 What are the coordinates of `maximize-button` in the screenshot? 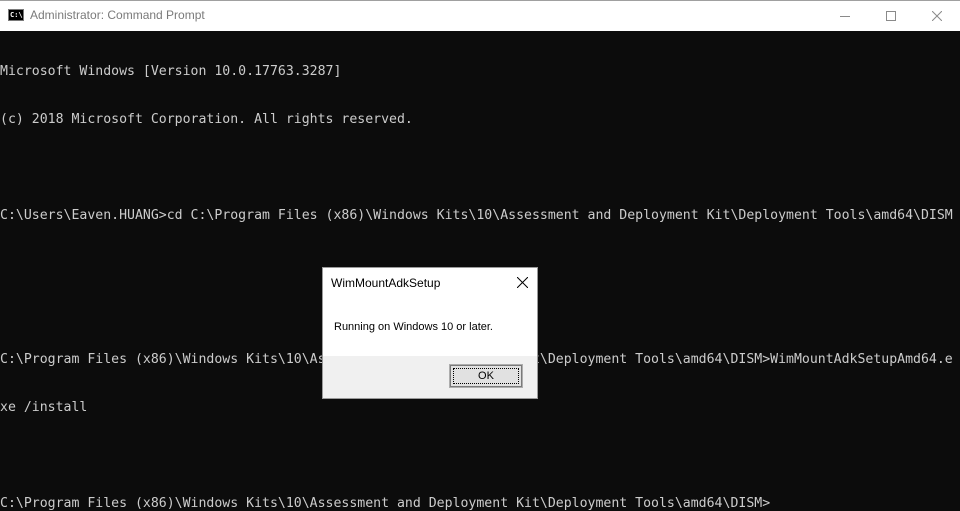 It's located at (891, 16).